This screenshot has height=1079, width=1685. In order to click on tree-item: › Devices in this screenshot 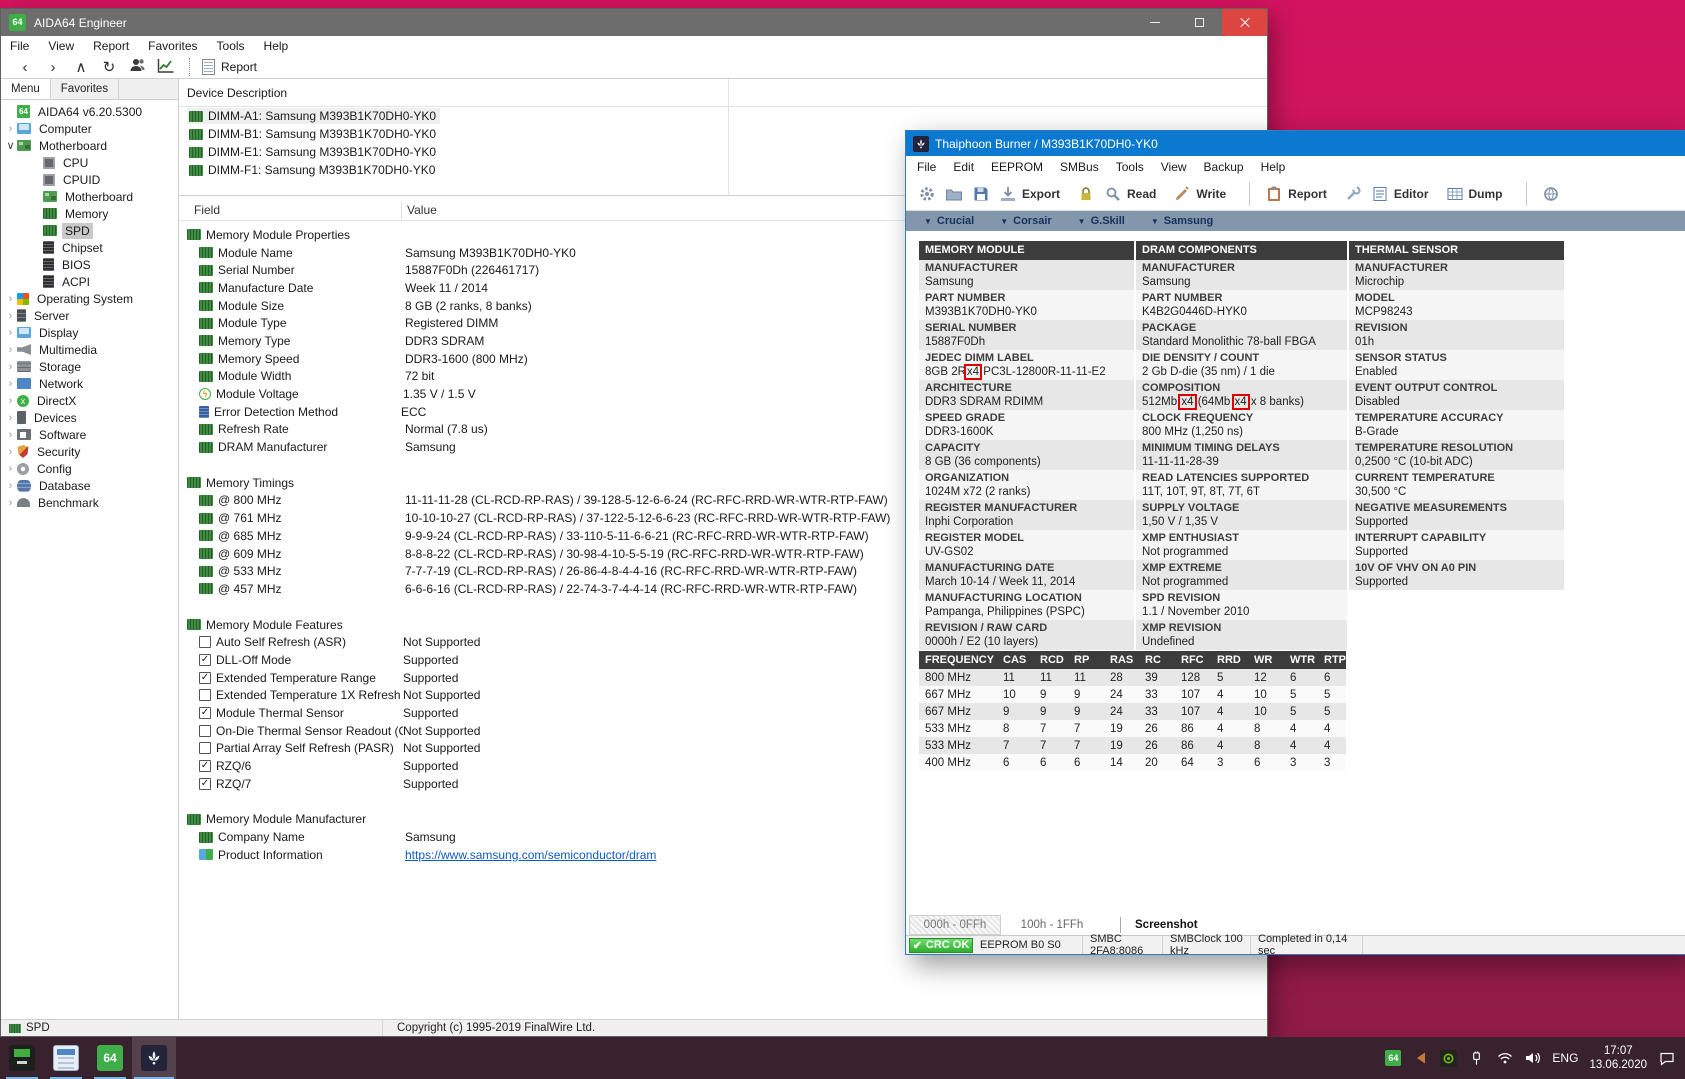, I will do `click(89, 417)`.